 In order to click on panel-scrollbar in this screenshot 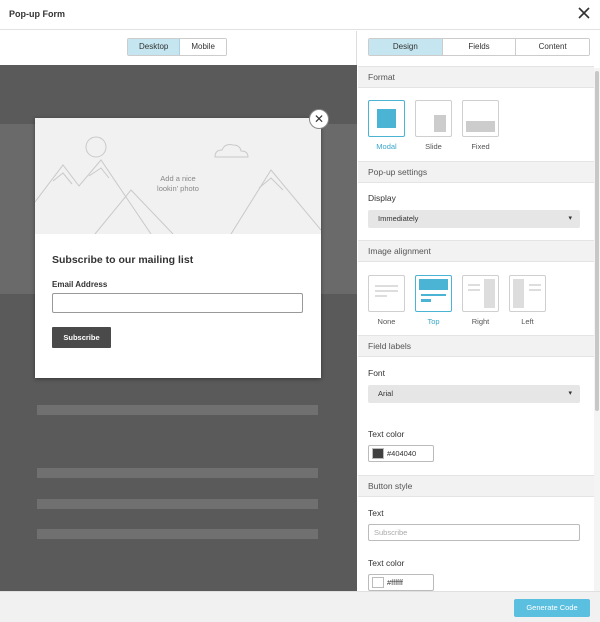, I will do `click(597, 329)`.